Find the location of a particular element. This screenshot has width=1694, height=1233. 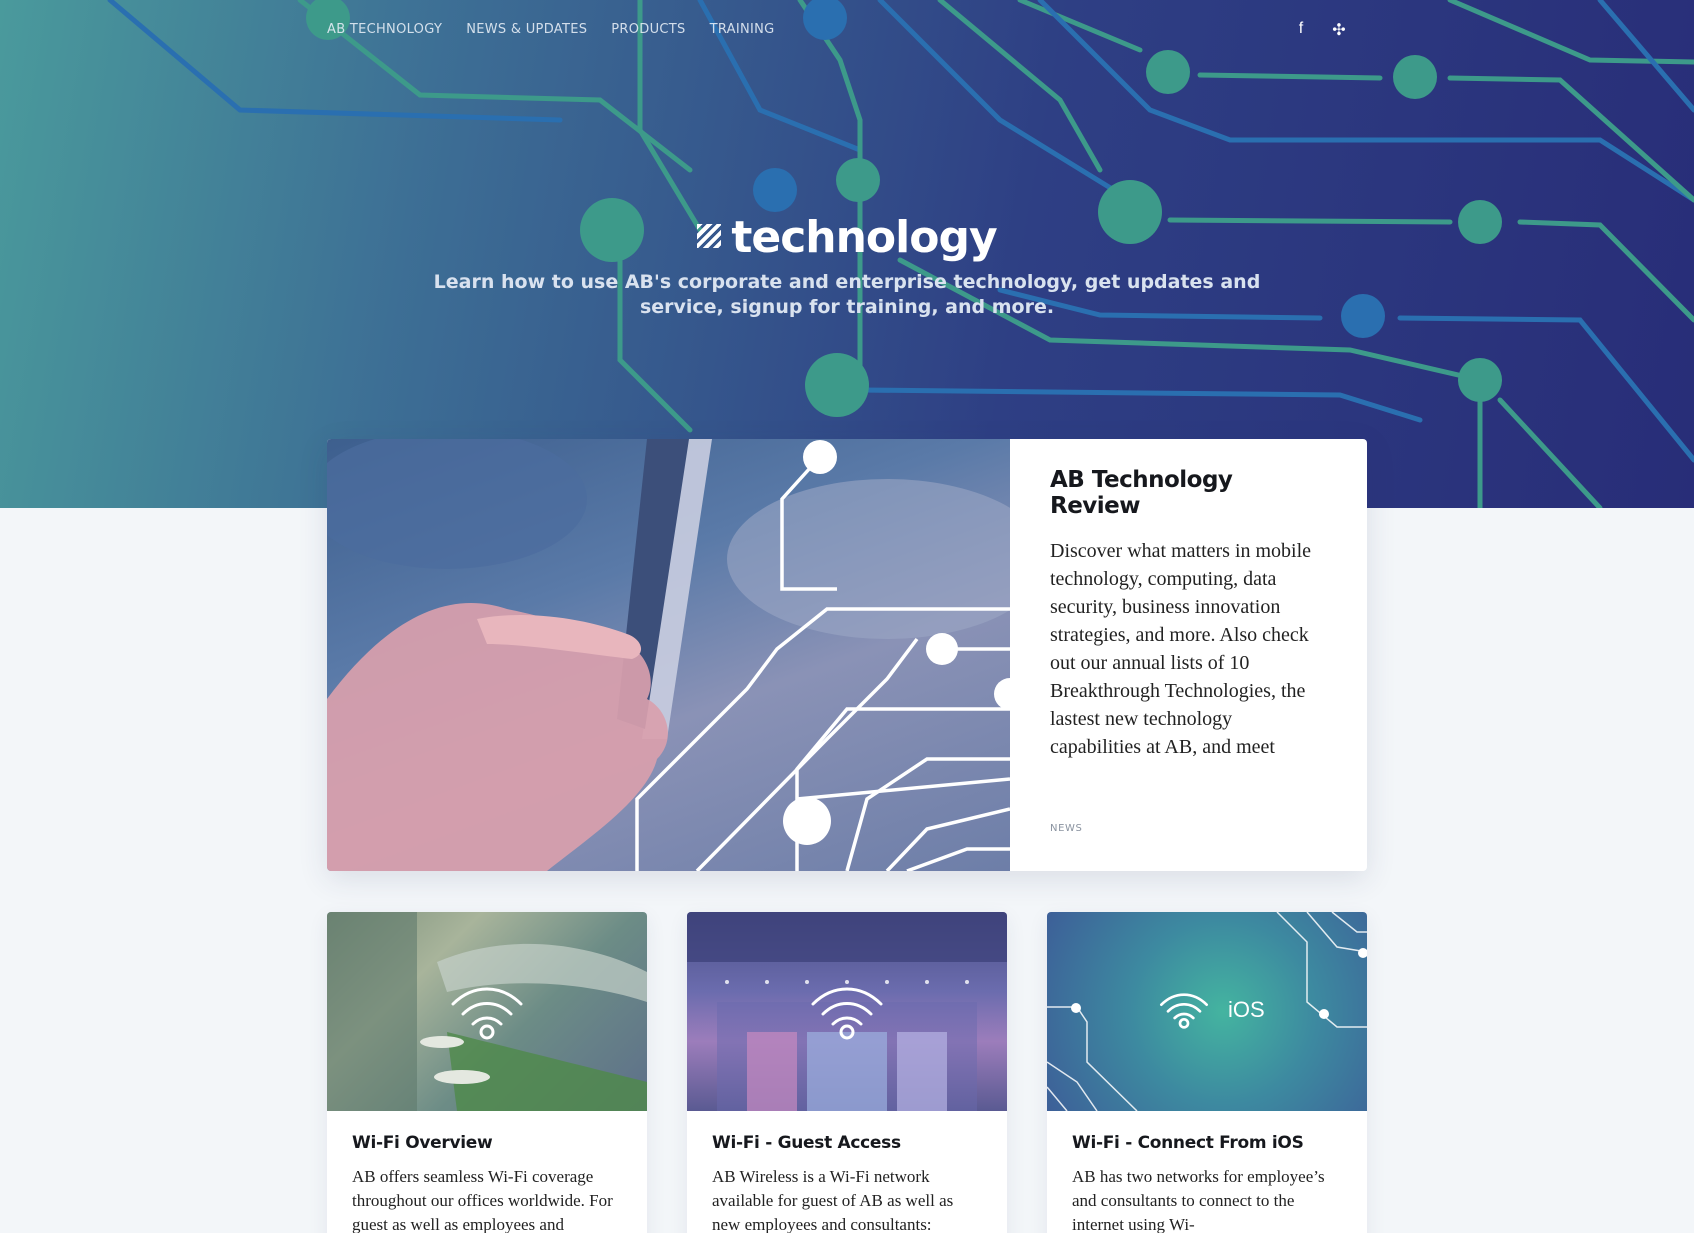

ios-label: iOS is located at coordinates (1246, 1009).